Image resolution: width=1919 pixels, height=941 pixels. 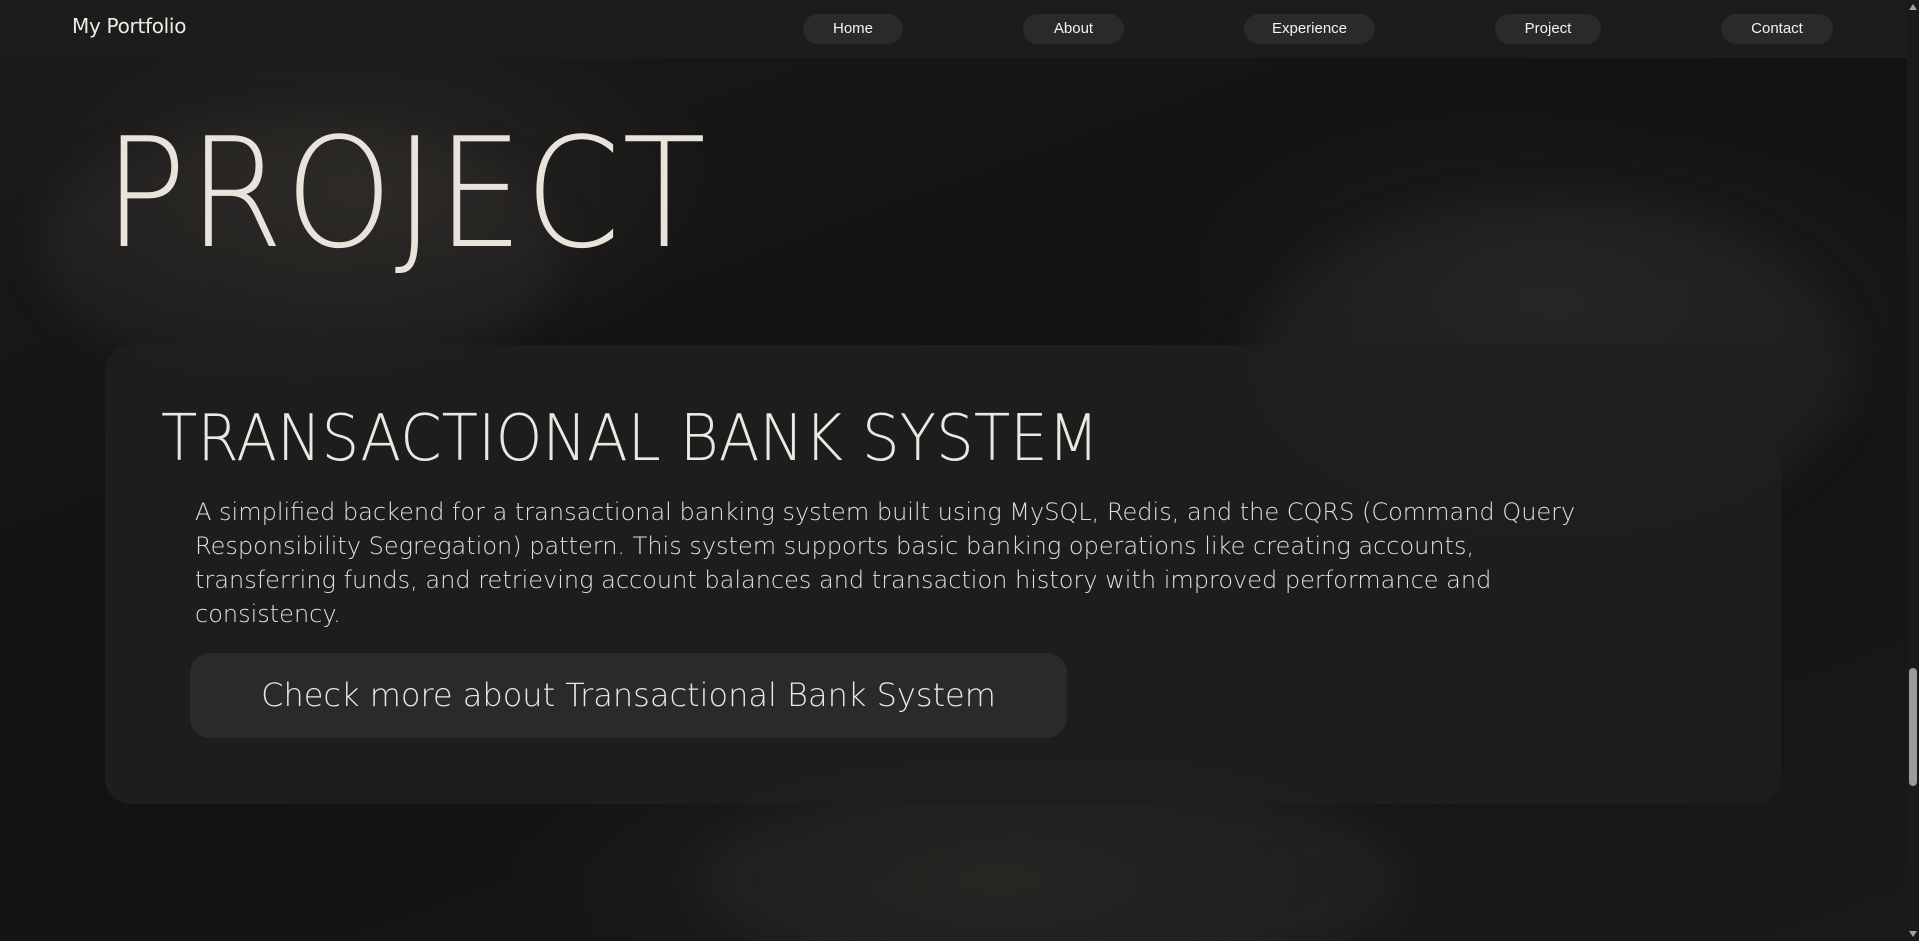 I want to click on scroll-down-arrow-icon, so click(x=1913, y=934).